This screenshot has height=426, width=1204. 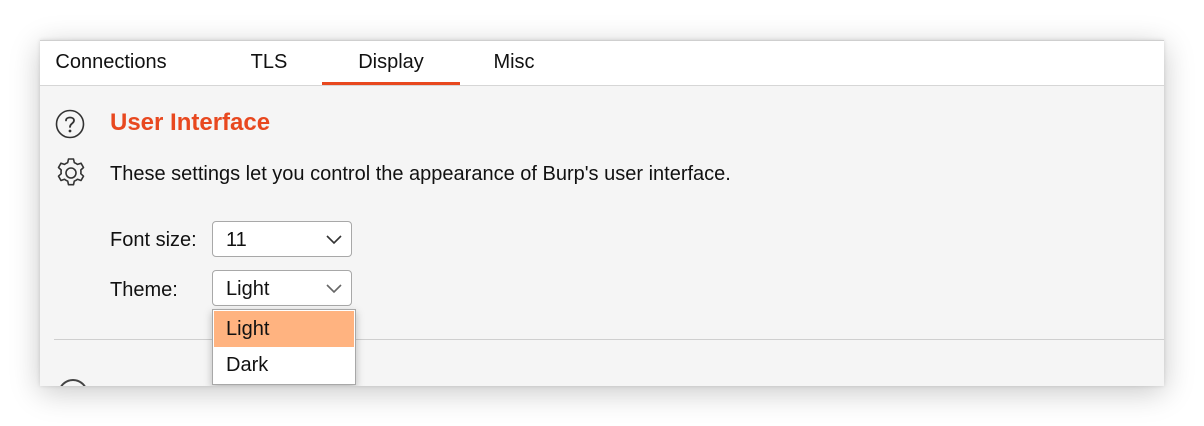 I want to click on theme-select: Light, so click(x=282, y=288).